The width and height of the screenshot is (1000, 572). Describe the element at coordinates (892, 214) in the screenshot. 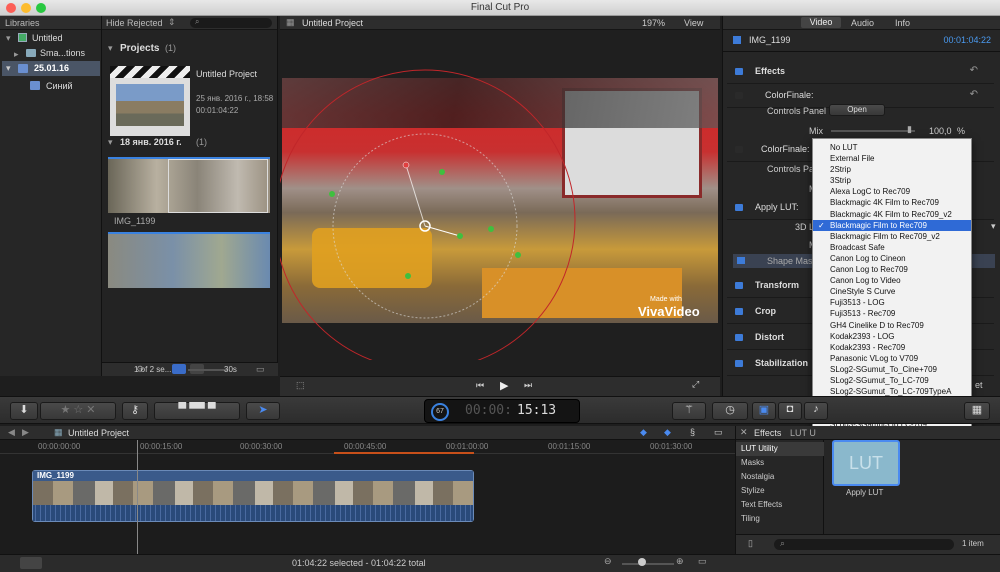

I see `lut-menu-item: Blackmagic 4K Film to Rec709_v2` at that location.